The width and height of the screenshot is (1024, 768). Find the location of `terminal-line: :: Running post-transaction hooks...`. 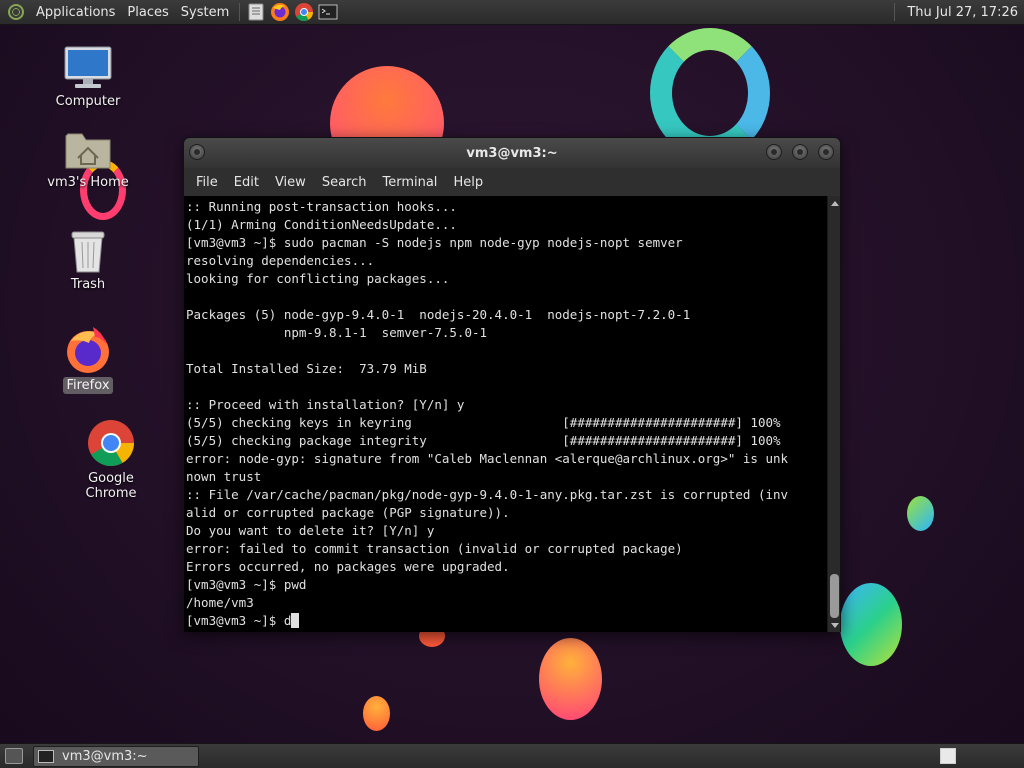

terminal-line: :: Running post-transaction hooks... is located at coordinates (321, 206).